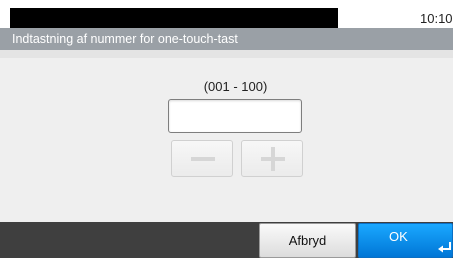 Image resolution: width=453 pixels, height=258 pixels. I want to click on enter-return-icon, so click(444, 247).